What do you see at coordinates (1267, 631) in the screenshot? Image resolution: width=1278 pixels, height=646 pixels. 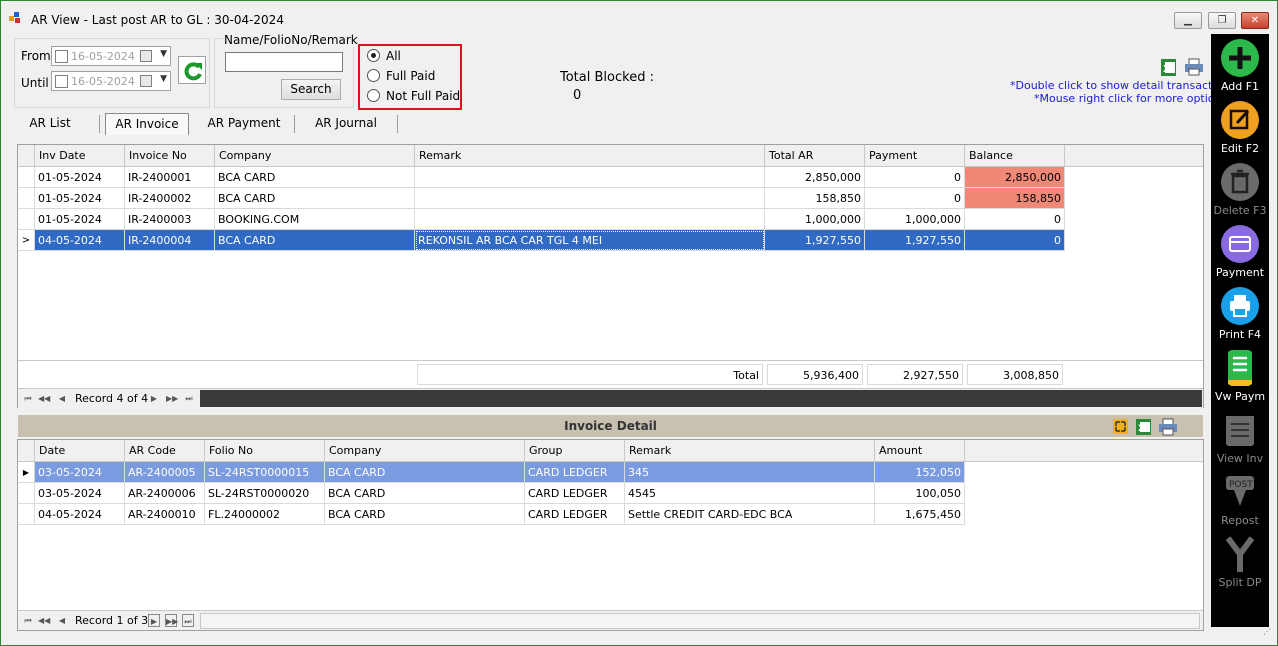 I see `resize-grip-icon: ⋰` at bounding box center [1267, 631].